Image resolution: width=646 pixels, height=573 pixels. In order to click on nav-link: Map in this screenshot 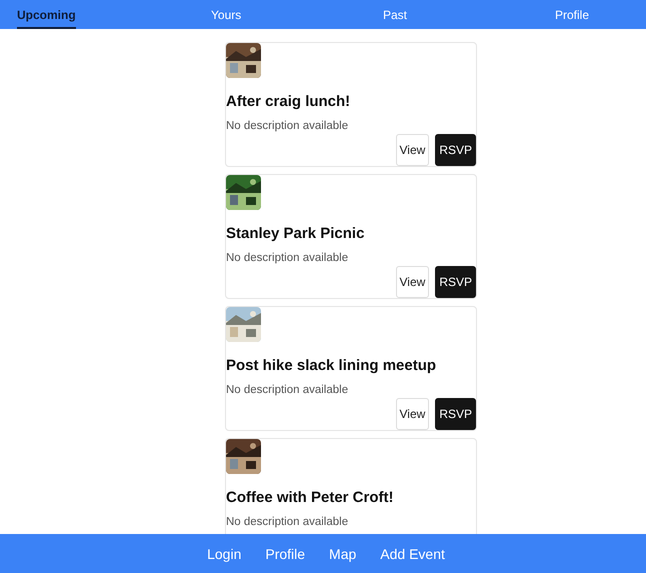, I will do `click(342, 554)`.